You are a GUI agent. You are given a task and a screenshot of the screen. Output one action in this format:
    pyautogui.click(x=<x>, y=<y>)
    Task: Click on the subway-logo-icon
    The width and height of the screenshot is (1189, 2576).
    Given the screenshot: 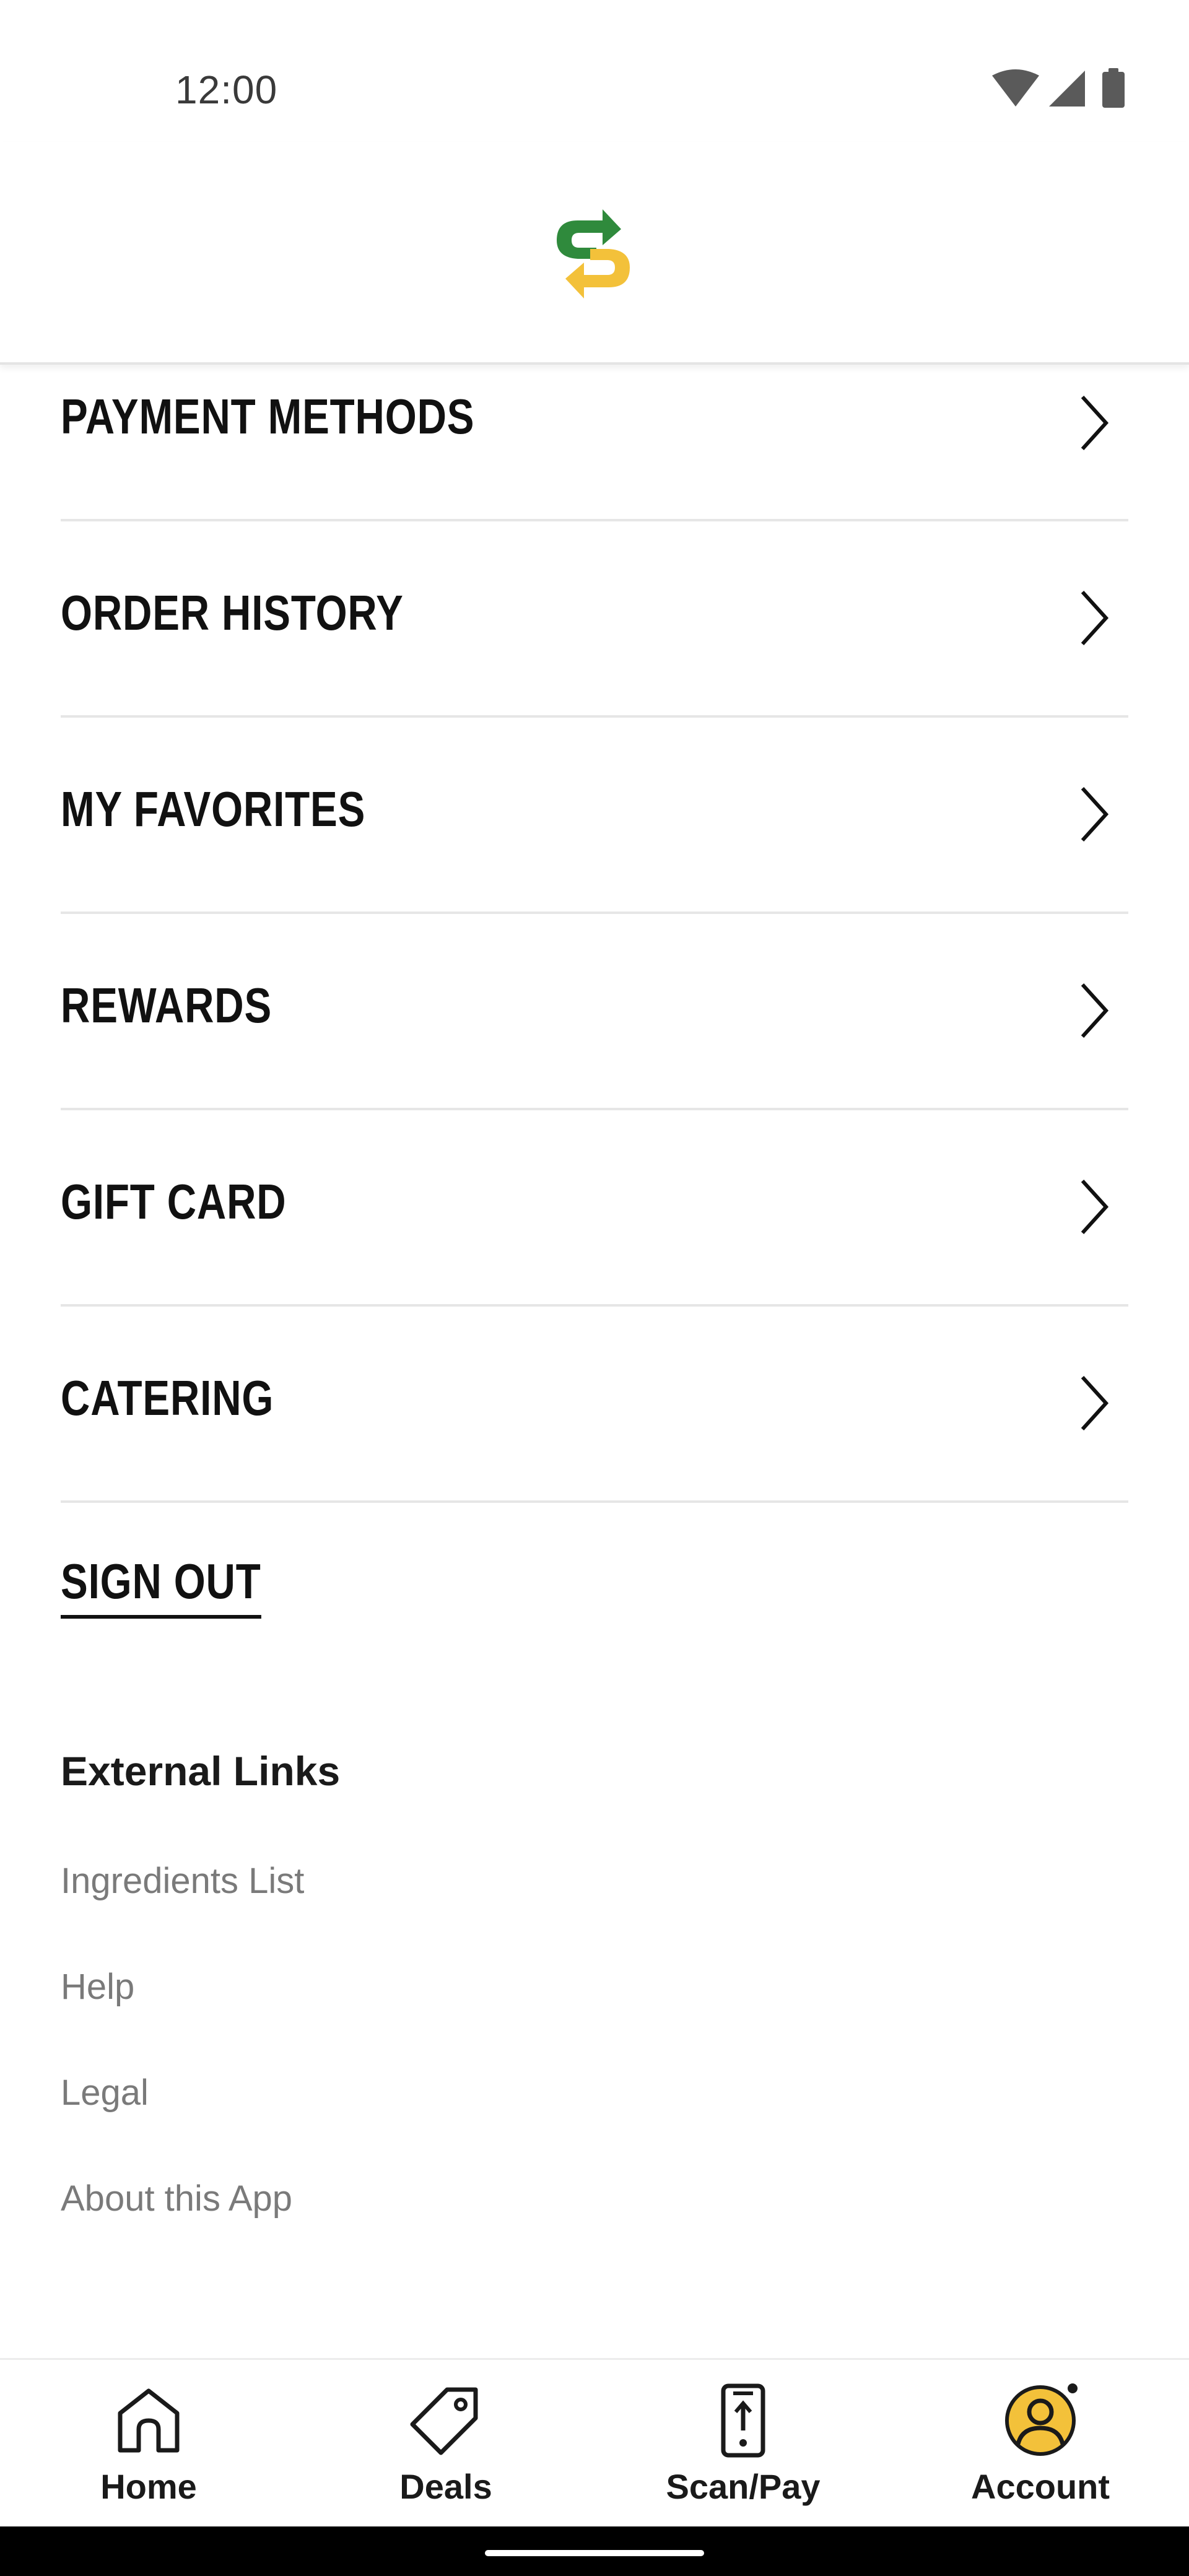 What is the action you would take?
    pyautogui.click(x=593, y=253)
    